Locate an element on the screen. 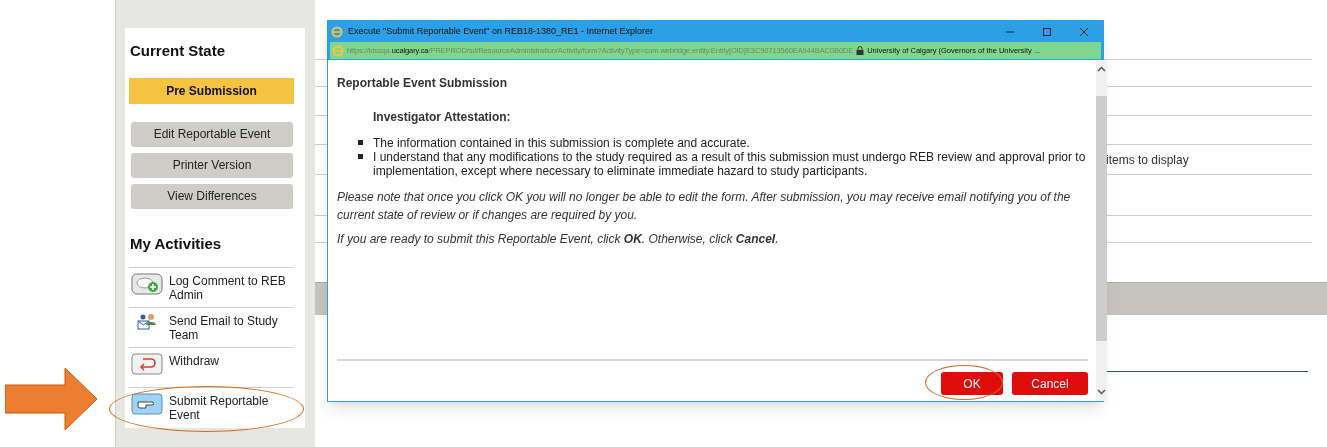 The height and width of the screenshot is (447, 1327). note-text: Please note that once you click OK you will no longer be able to edit the form. After submission, you may receive email notifying you of the current state of review or if changes are required by you. is located at coordinates (704, 206).